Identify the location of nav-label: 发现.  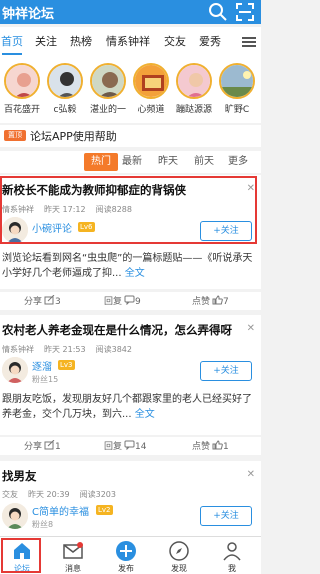
(179, 568).